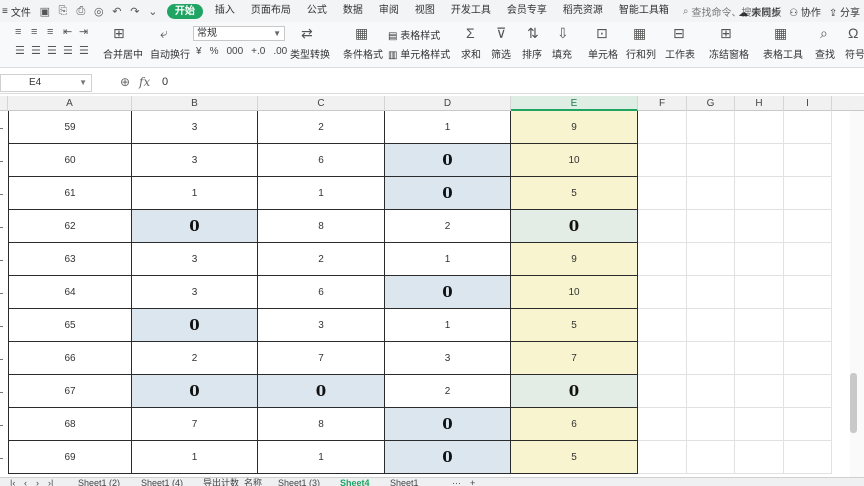  I want to click on undo-icon: ↶, so click(117, 11).